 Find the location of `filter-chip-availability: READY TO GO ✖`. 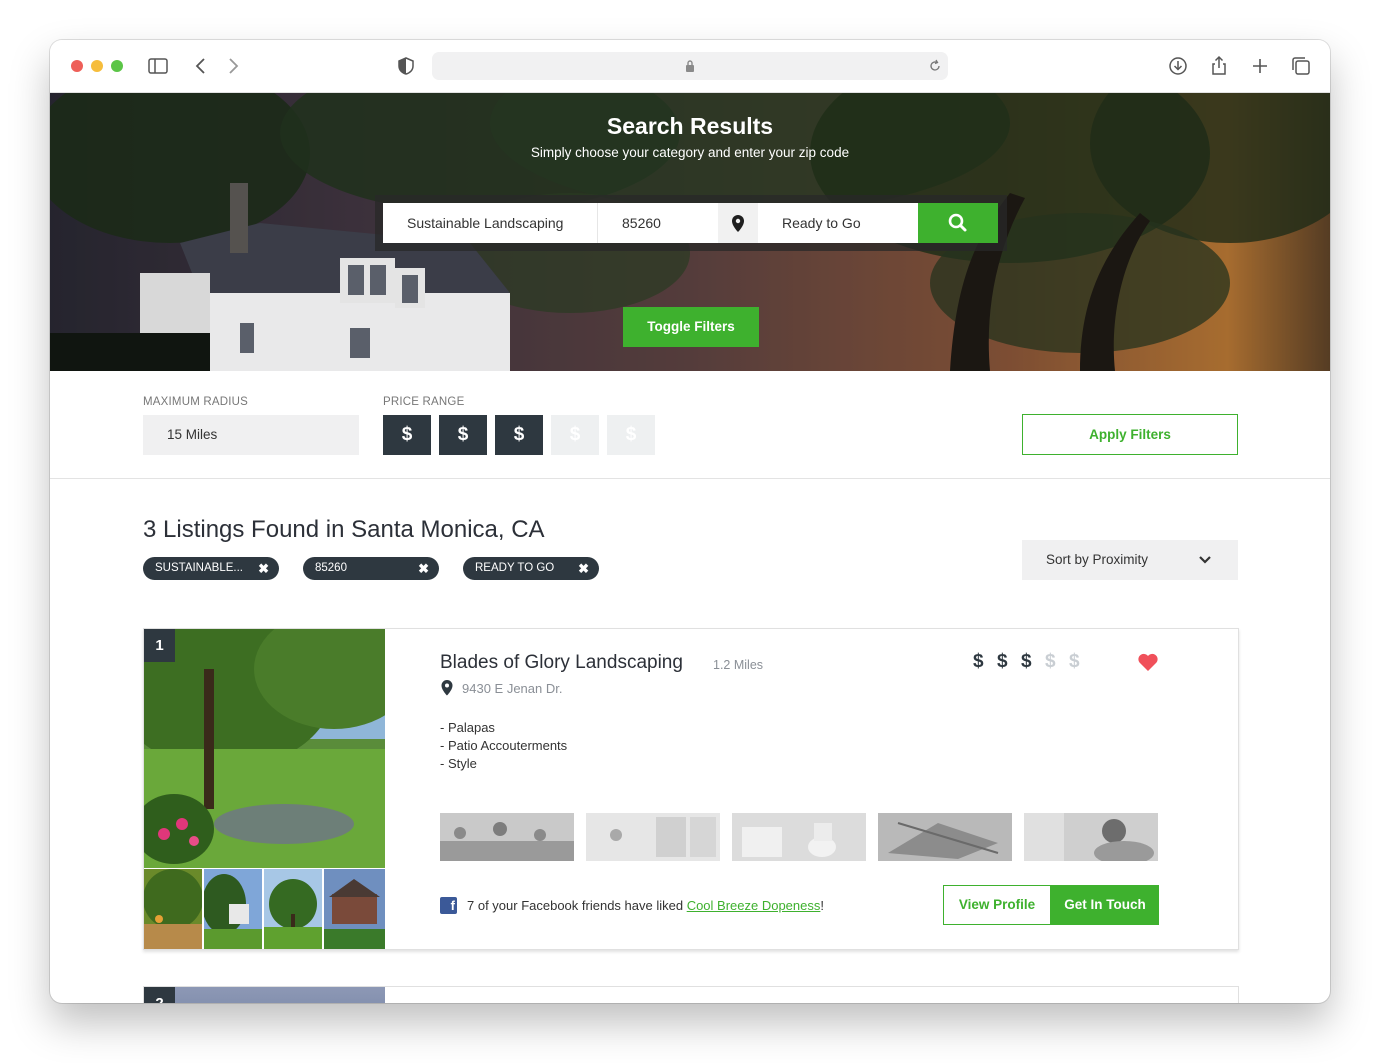

filter-chip-availability: READY TO GO ✖ is located at coordinates (531, 568).